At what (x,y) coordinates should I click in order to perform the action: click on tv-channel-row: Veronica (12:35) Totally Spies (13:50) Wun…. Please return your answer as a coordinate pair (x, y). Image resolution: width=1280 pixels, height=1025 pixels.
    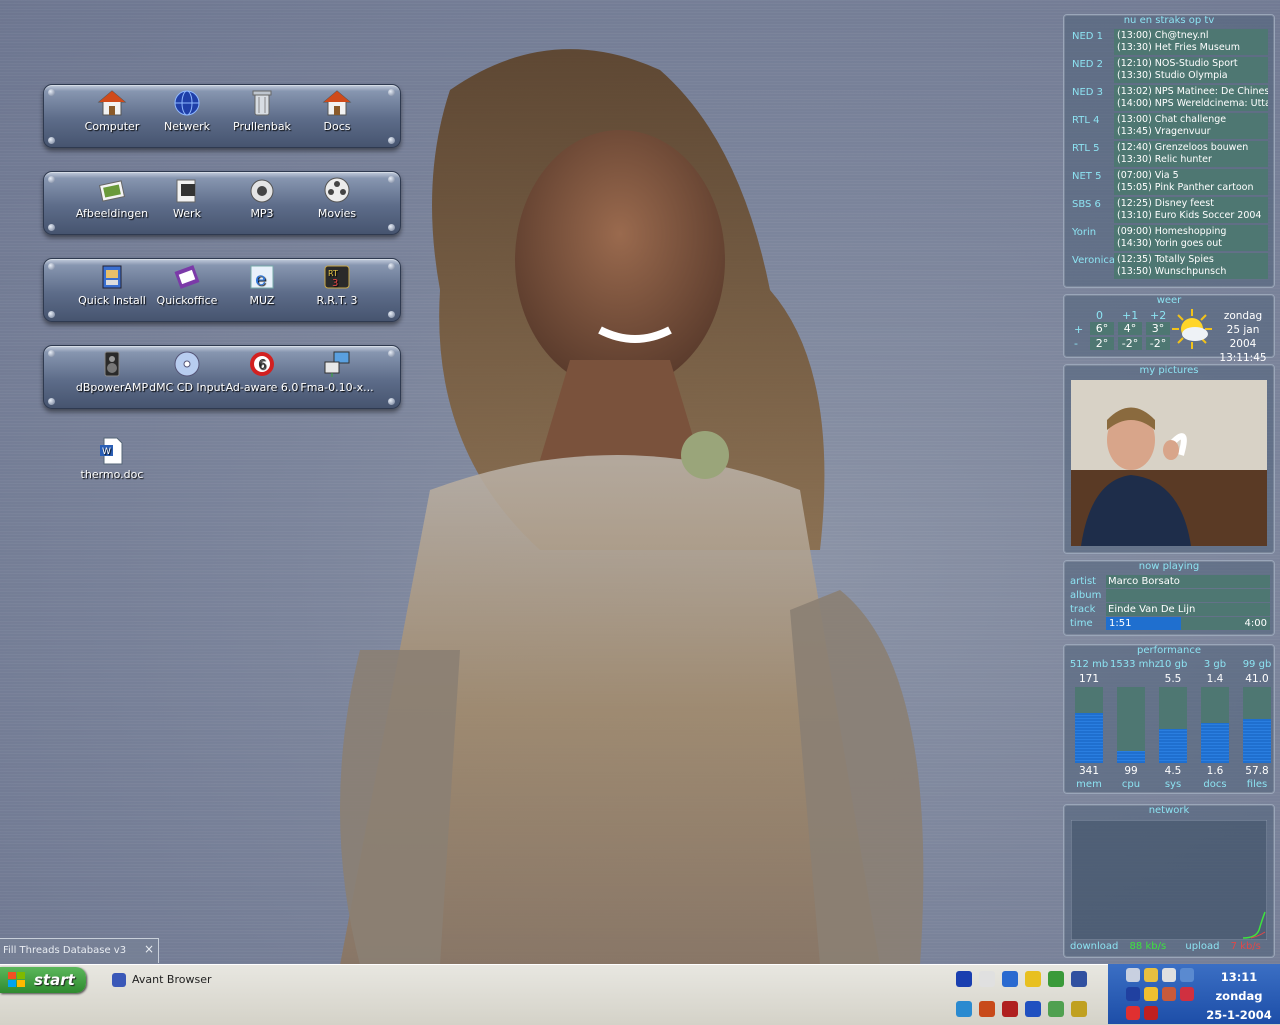
    Looking at the image, I should click on (1170, 266).